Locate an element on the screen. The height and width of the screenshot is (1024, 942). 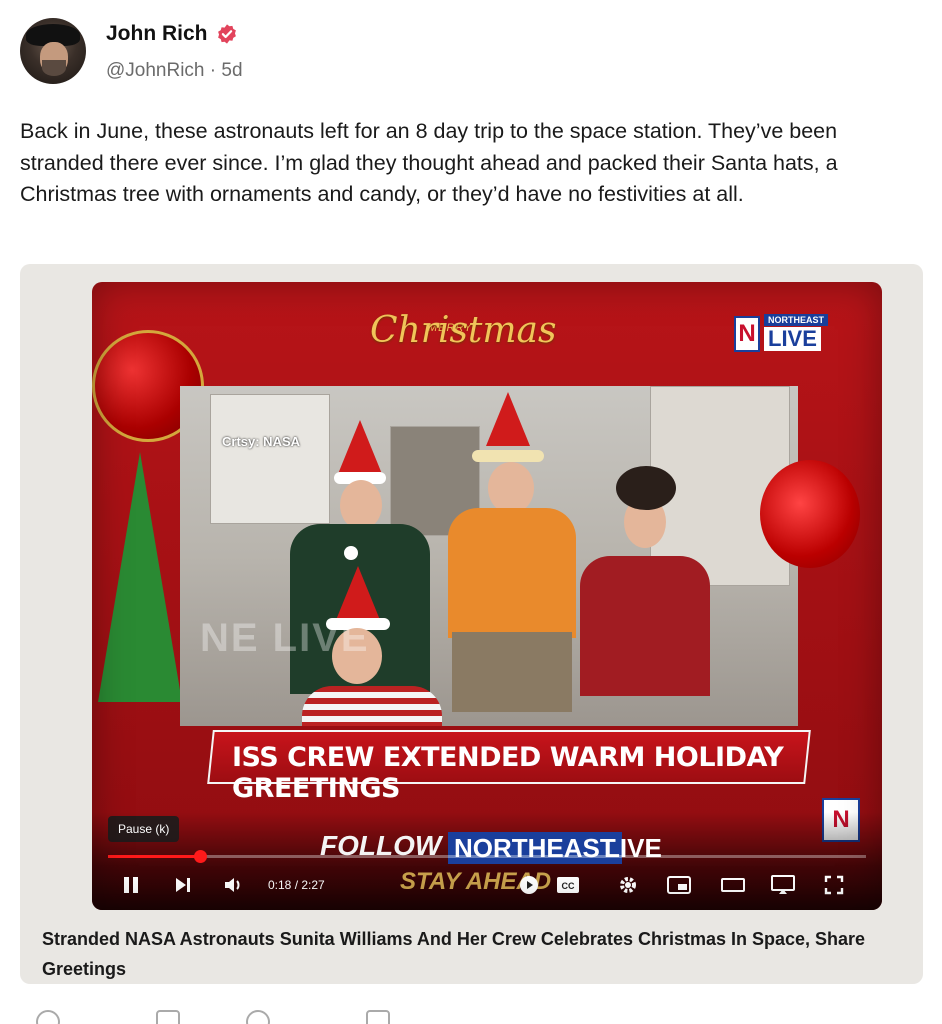
author-handle: @JohnRich is located at coordinates (155, 70).